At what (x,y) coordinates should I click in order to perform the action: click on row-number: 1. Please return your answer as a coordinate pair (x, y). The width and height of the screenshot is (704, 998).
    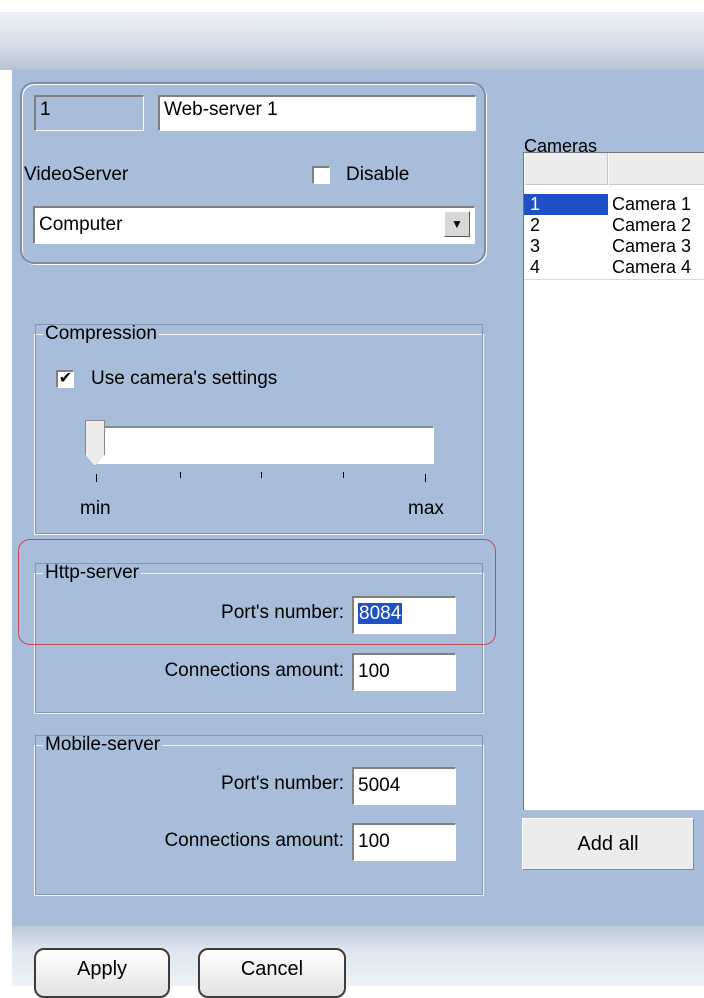
    Looking at the image, I should click on (566, 204).